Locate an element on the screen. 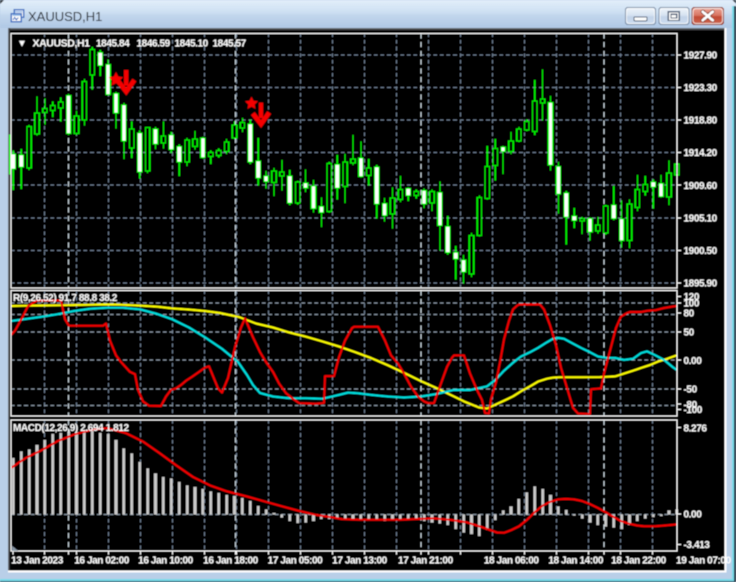 Image resolution: width=736 pixels, height=582 pixels. svg-text: 1923.30 is located at coordinates (701, 88).